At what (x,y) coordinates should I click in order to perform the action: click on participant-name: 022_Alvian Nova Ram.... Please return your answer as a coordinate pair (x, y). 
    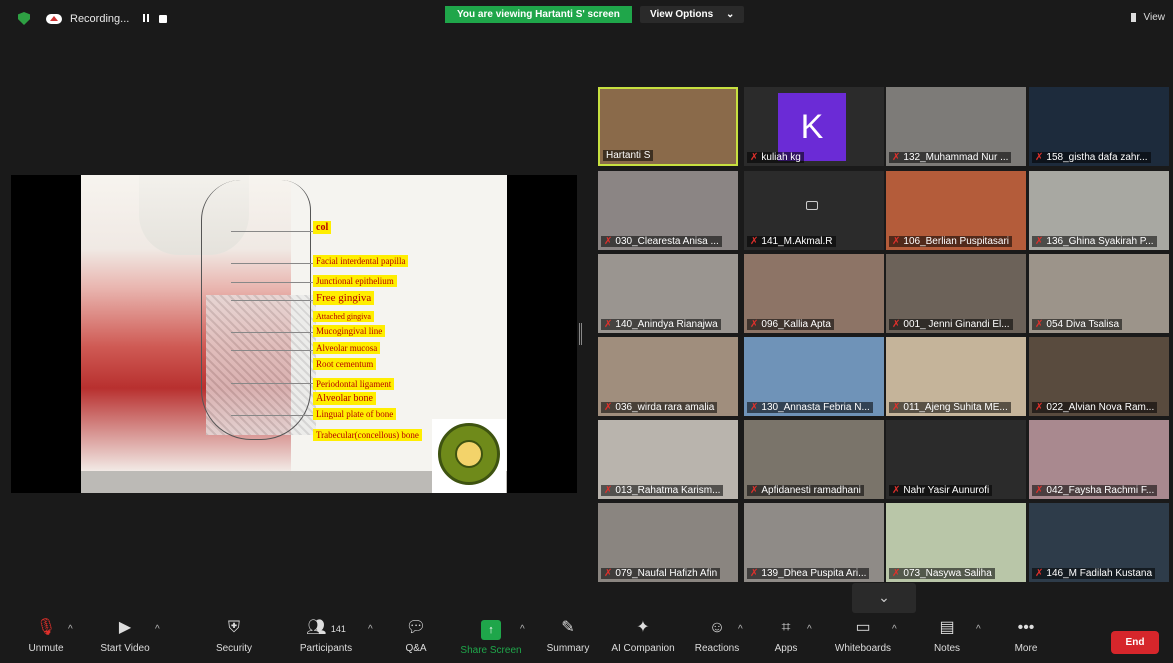
    Looking at the image, I should click on (1100, 407).